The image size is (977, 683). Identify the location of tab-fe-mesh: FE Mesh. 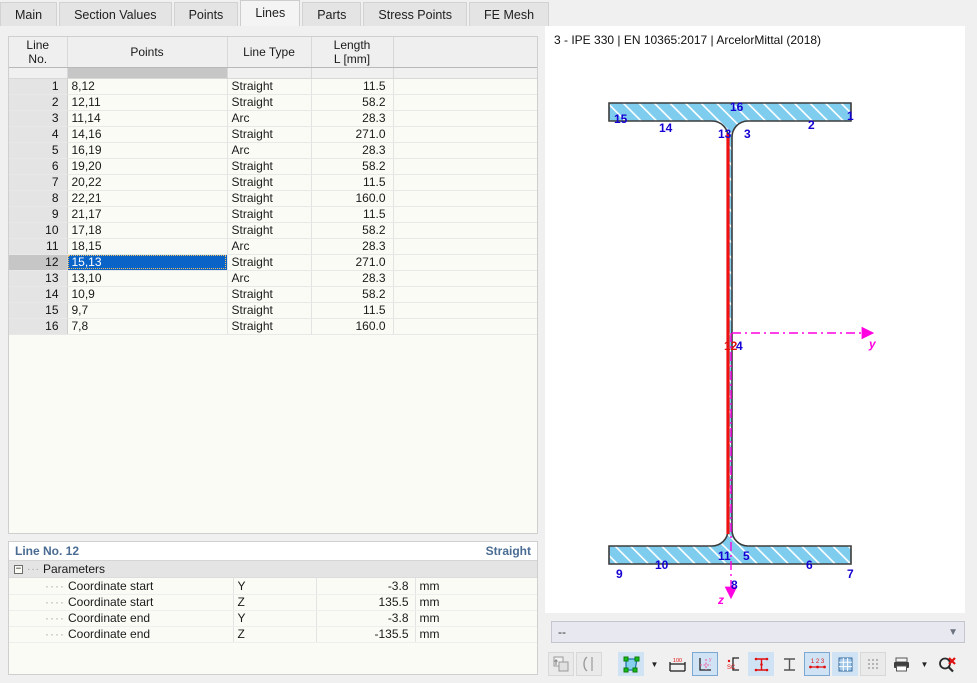
(509, 14).